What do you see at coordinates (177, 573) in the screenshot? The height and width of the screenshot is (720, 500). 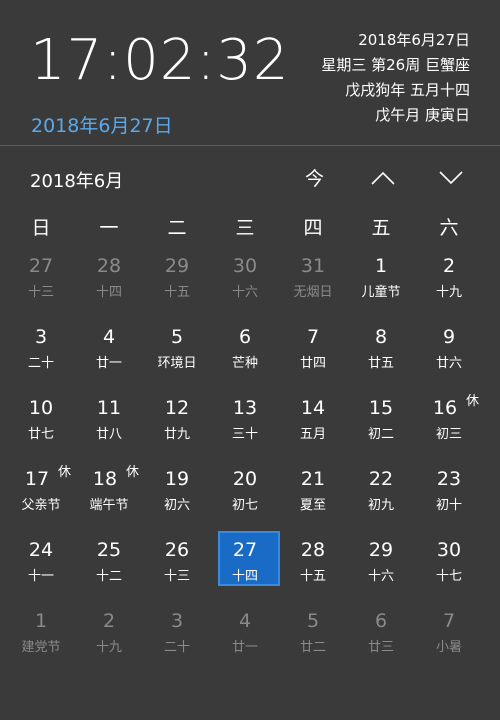 I see `day-cell: 26 十三` at bounding box center [177, 573].